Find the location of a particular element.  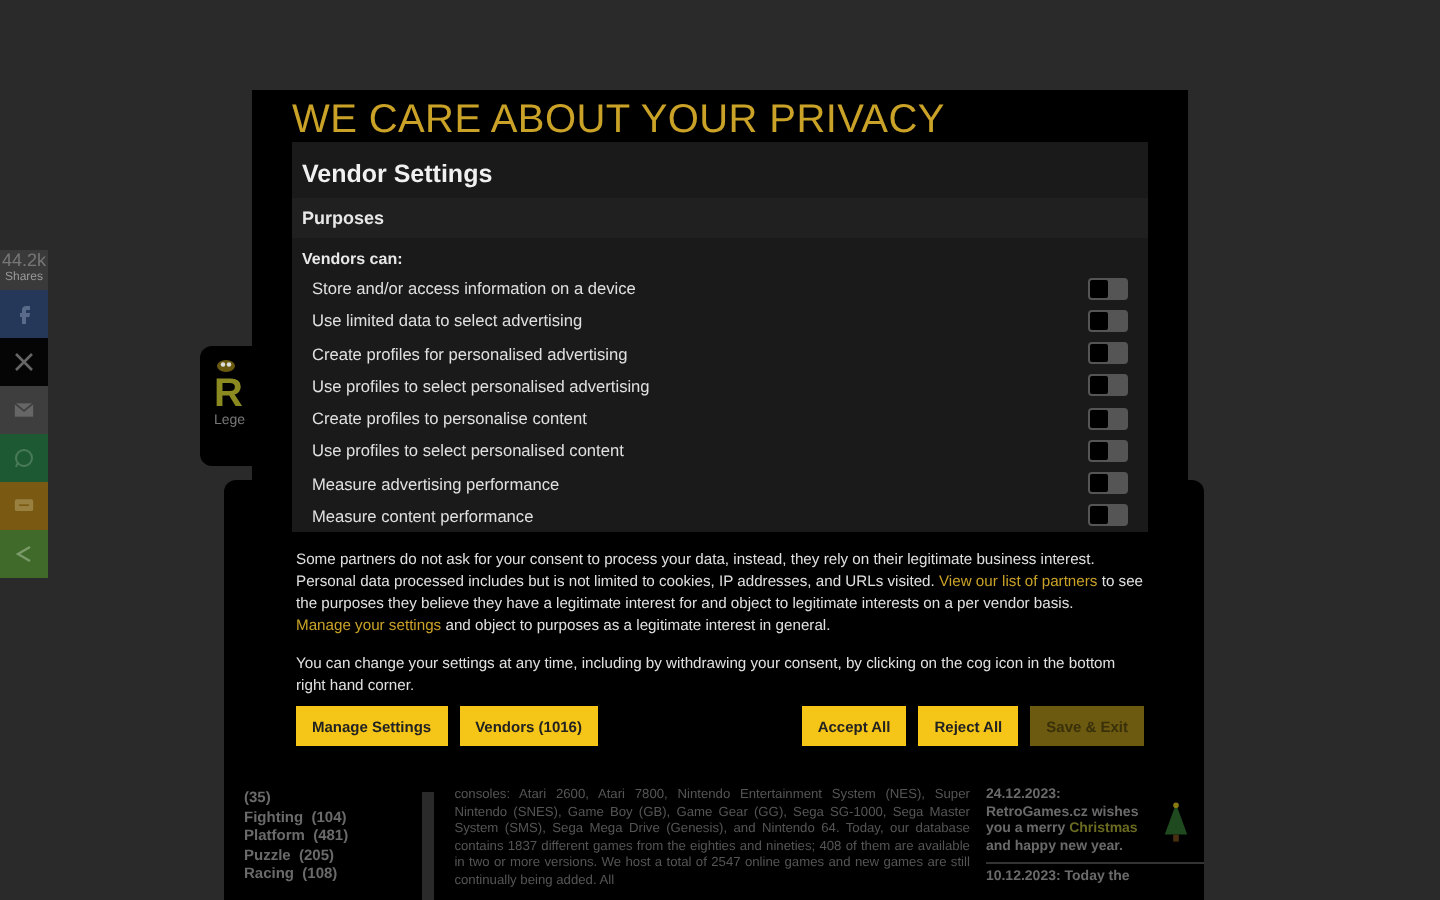

envelope-icon is located at coordinates (24, 410).